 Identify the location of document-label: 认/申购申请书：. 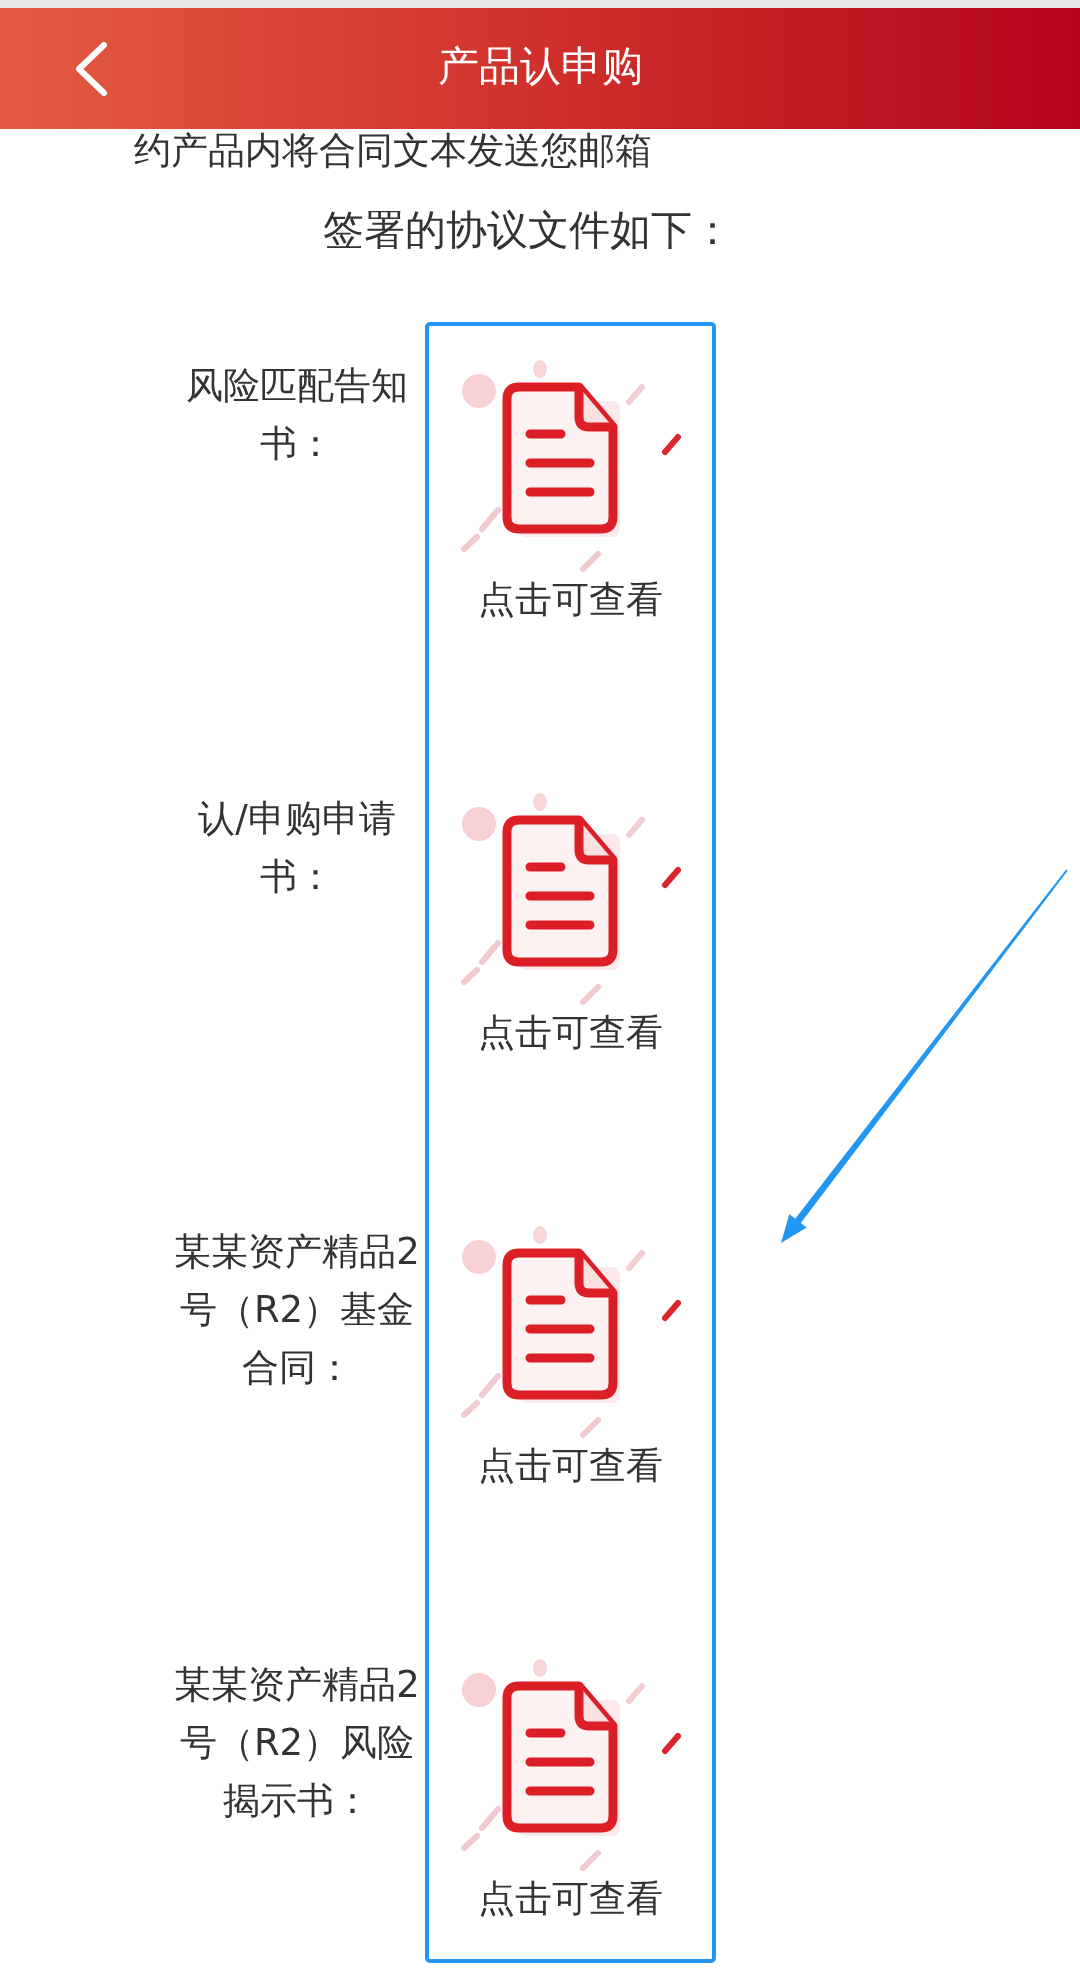
(297, 848).